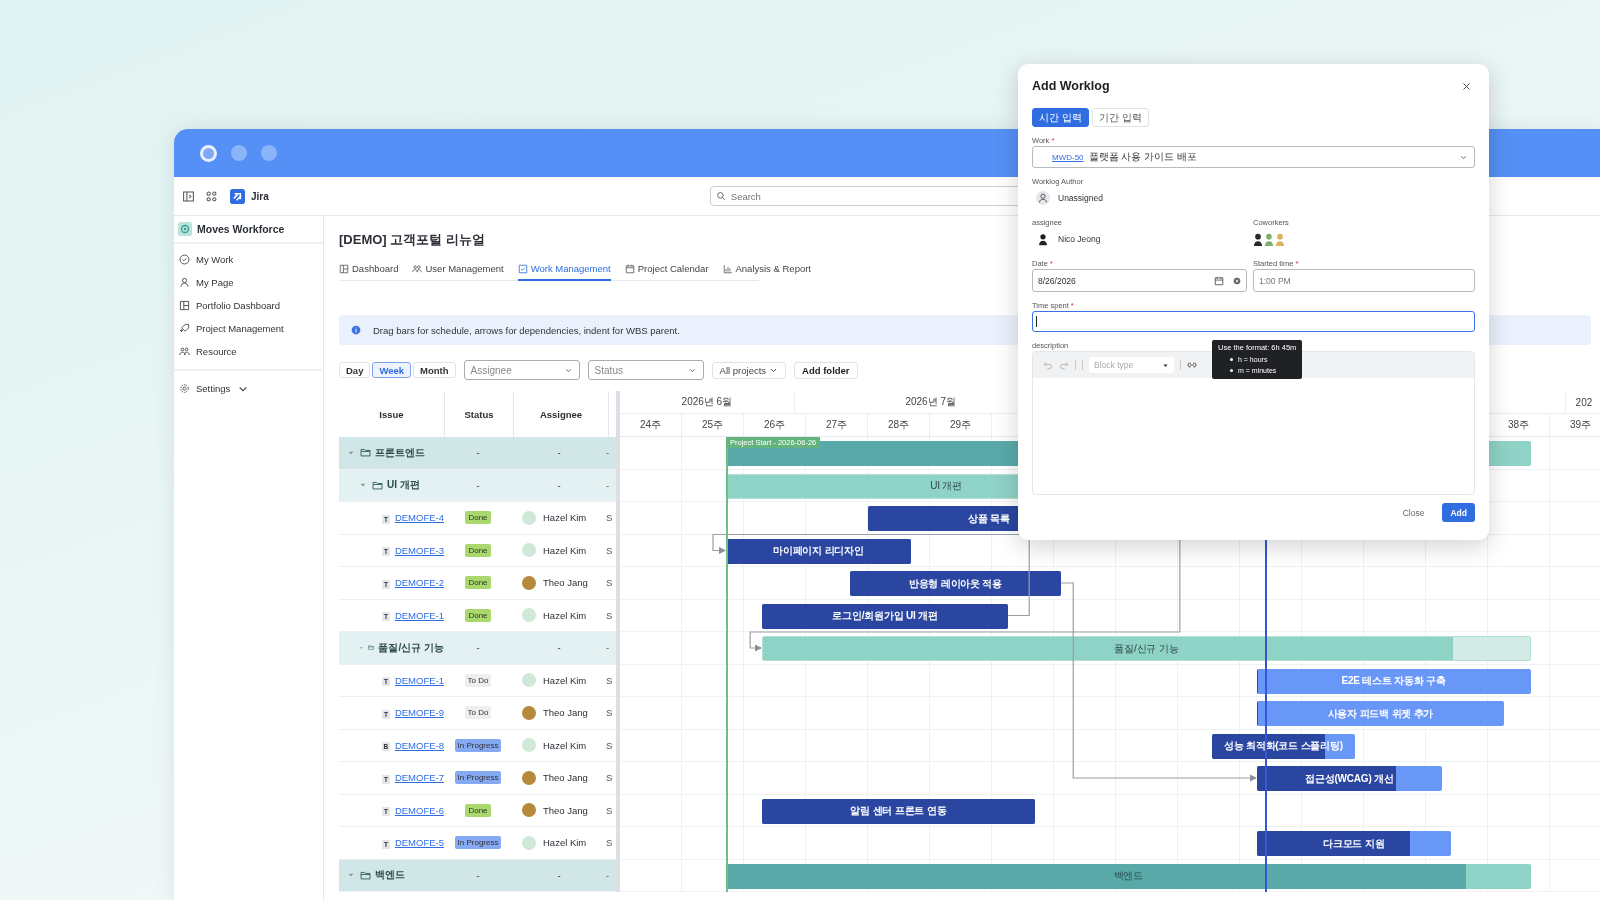 The height and width of the screenshot is (900, 1600). I want to click on layout-icon, so click(344, 268).